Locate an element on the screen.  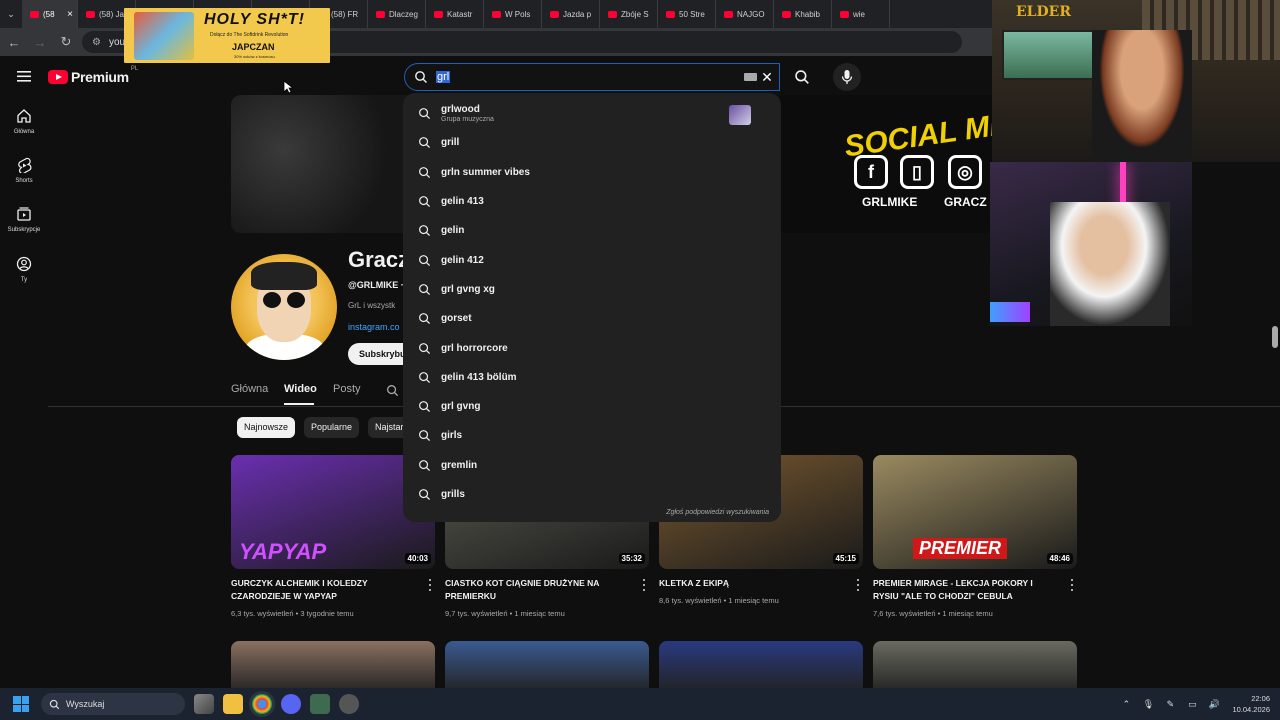
ad-subtitle: Dołącz do The Softdrink Revolution is located at coordinates (249, 35).